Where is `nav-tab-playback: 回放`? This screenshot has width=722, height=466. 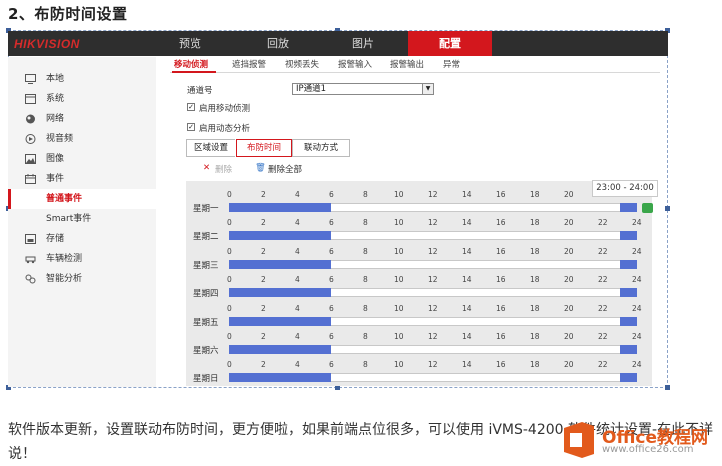 nav-tab-playback: 回放 is located at coordinates (278, 43).